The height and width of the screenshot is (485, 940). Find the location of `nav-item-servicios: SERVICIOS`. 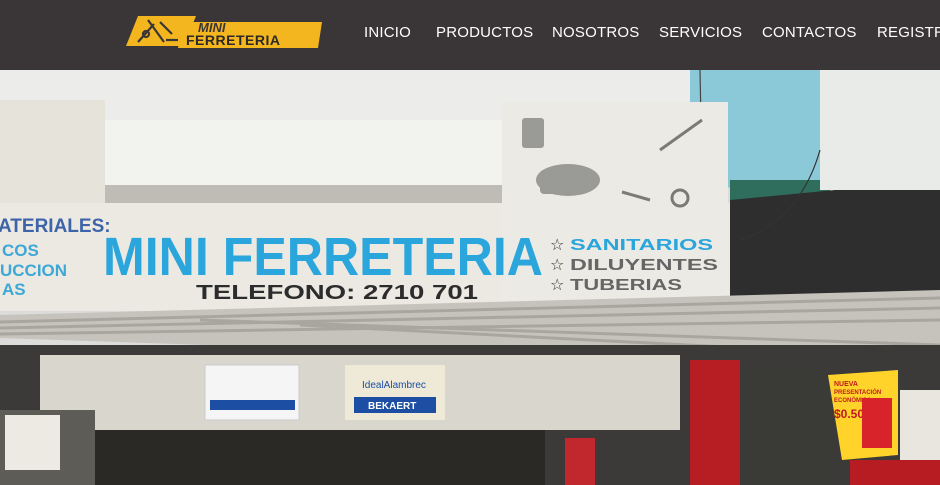

nav-item-servicios: SERVICIOS is located at coordinates (700, 32).